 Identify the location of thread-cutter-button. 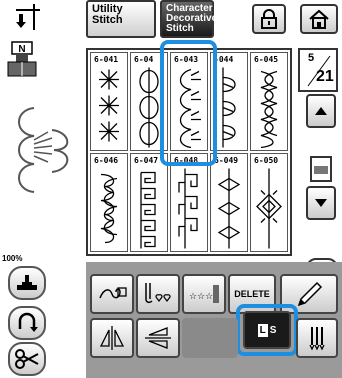
(27, 359).